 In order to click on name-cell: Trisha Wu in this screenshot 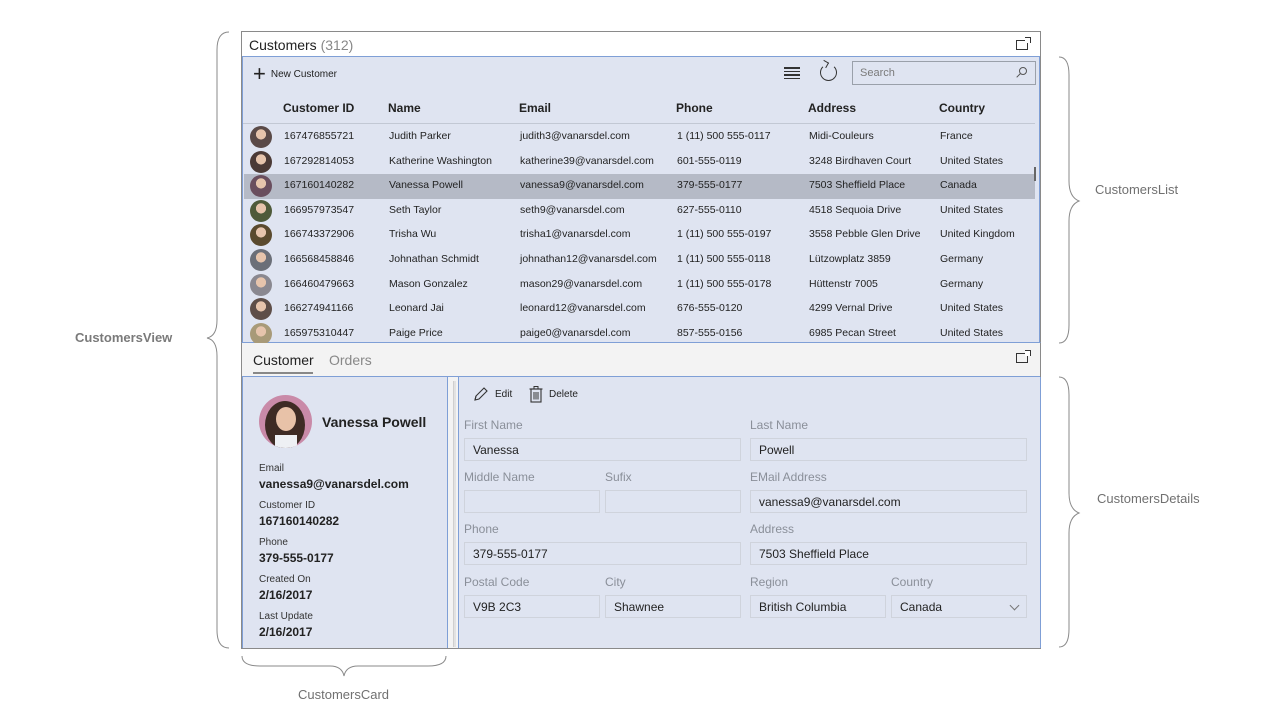, I will do `click(413, 234)`.